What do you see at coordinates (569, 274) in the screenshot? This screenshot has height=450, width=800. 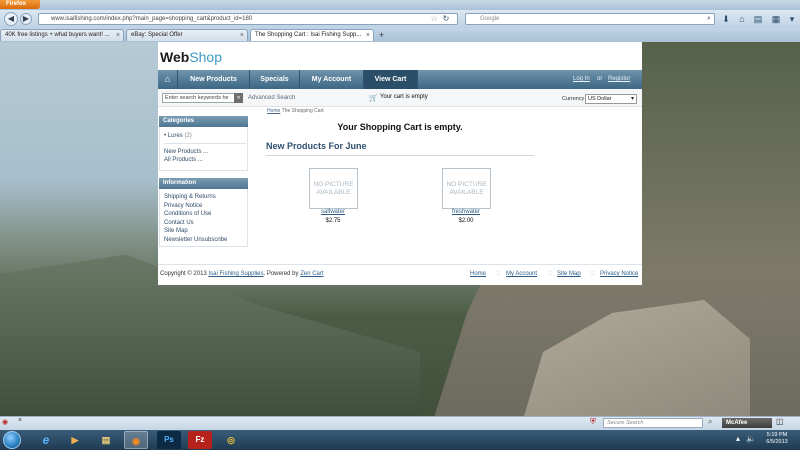 I see `footer-site-map-link: Site Map` at bounding box center [569, 274].